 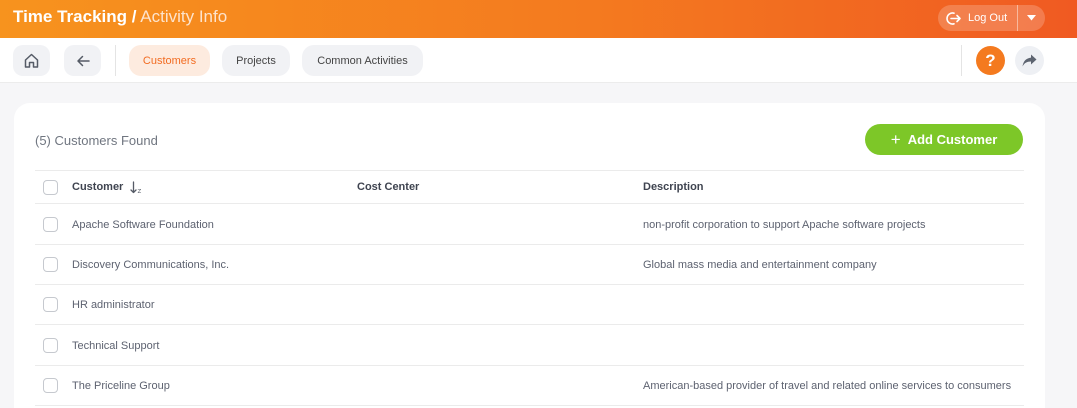 What do you see at coordinates (169, 60) in the screenshot?
I see `tab-customers: Customers` at bounding box center [169, 60].